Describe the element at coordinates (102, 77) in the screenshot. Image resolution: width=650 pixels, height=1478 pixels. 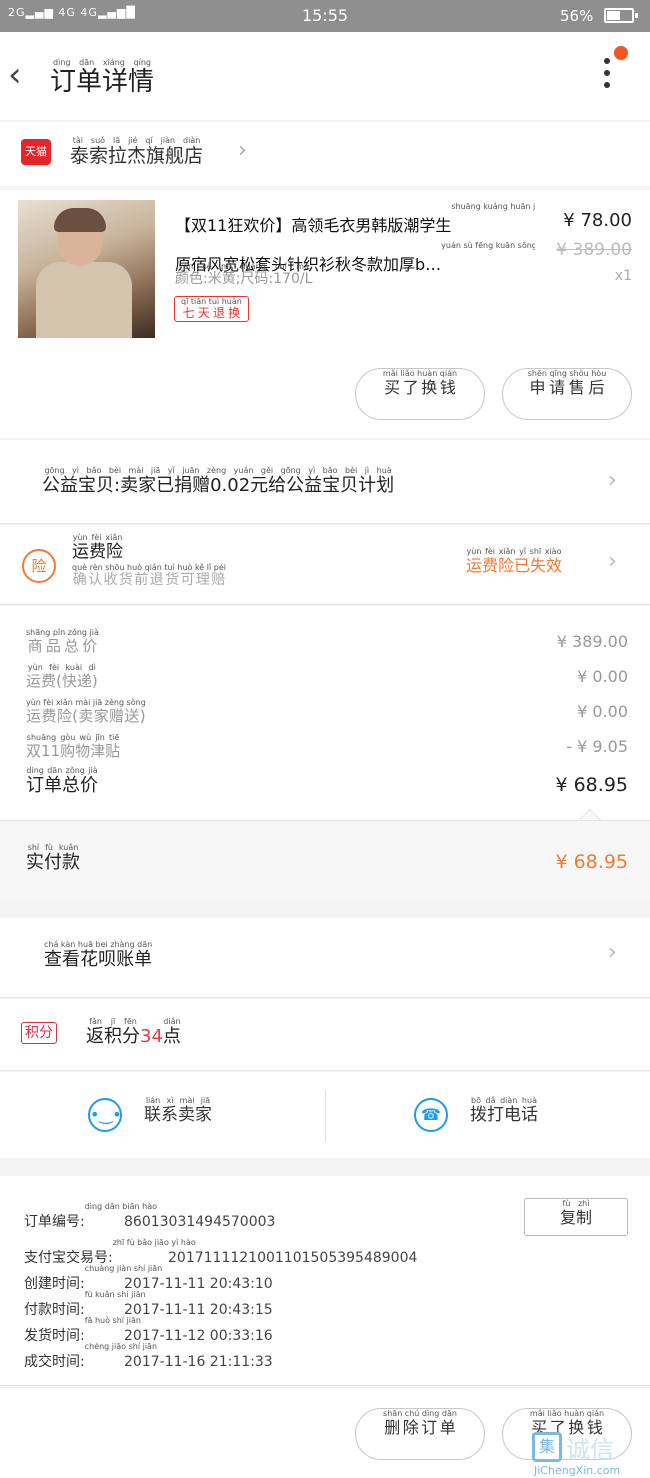
I see `page-title: 订单详情dìng dān xiáng qíng` at that location.